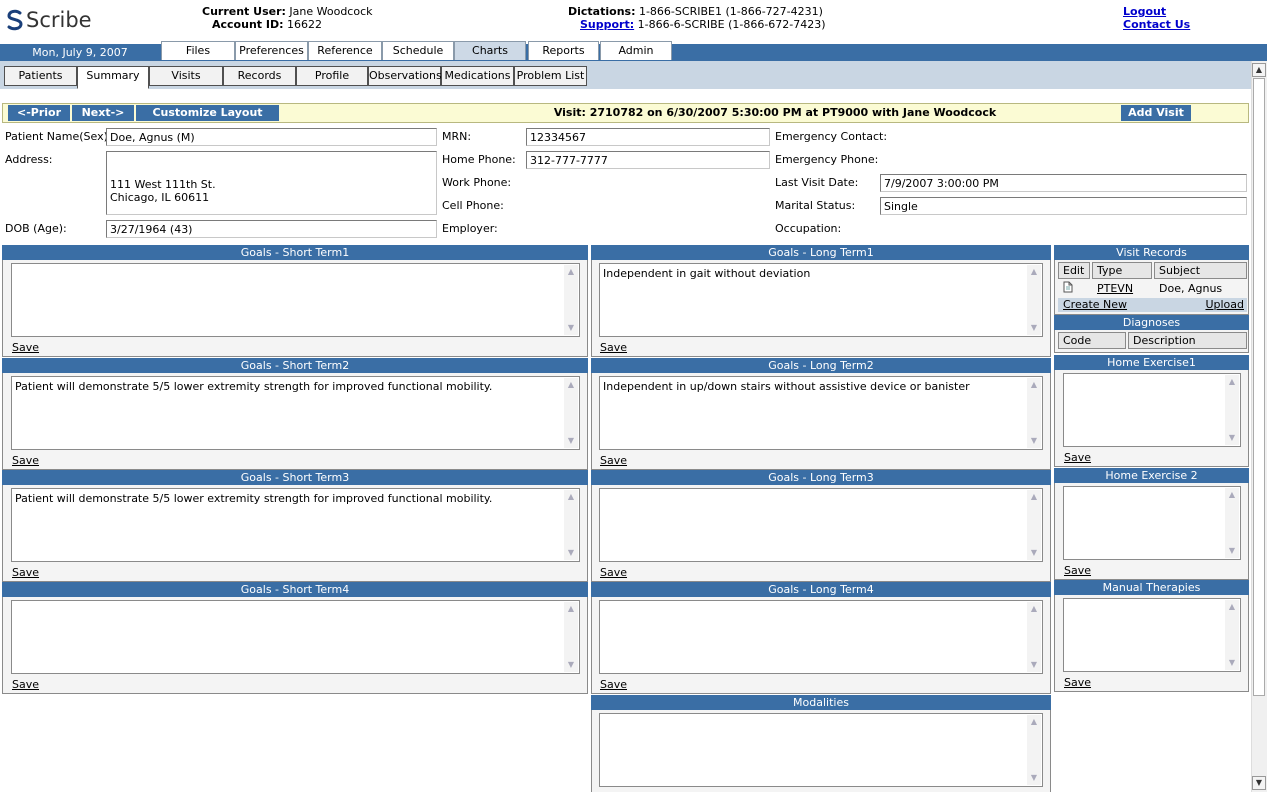  Describe the element at coordinates (821, 637) in the screenshot. I see `goals-long-term-4-textarea: ▲ ▼` at that location.